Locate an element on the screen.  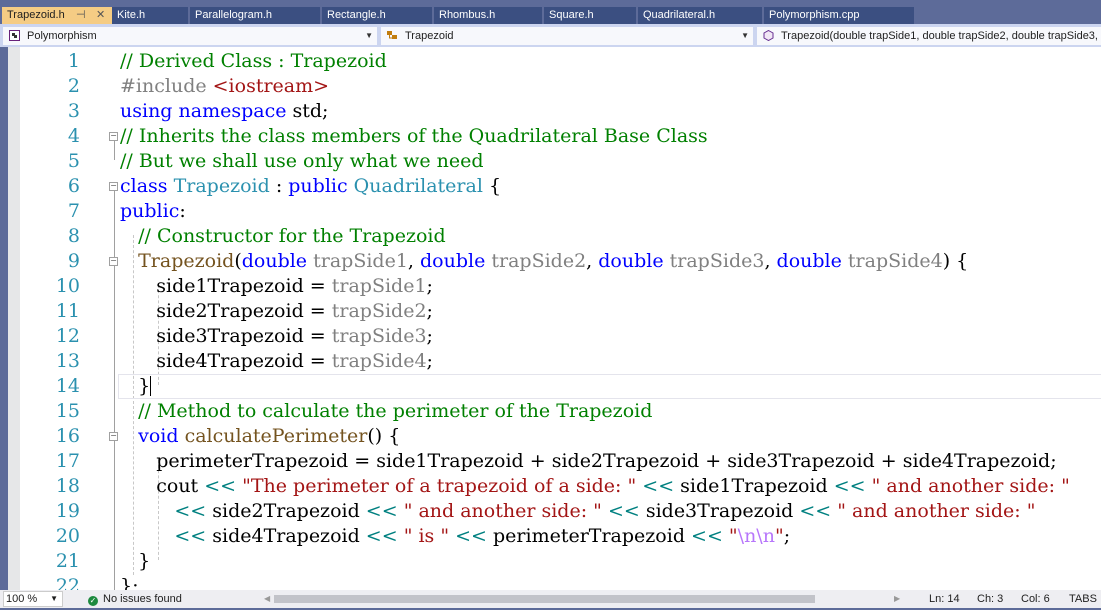
horizontal-scrollbar: ◀ ▶ is located at coordinates (582, 599).